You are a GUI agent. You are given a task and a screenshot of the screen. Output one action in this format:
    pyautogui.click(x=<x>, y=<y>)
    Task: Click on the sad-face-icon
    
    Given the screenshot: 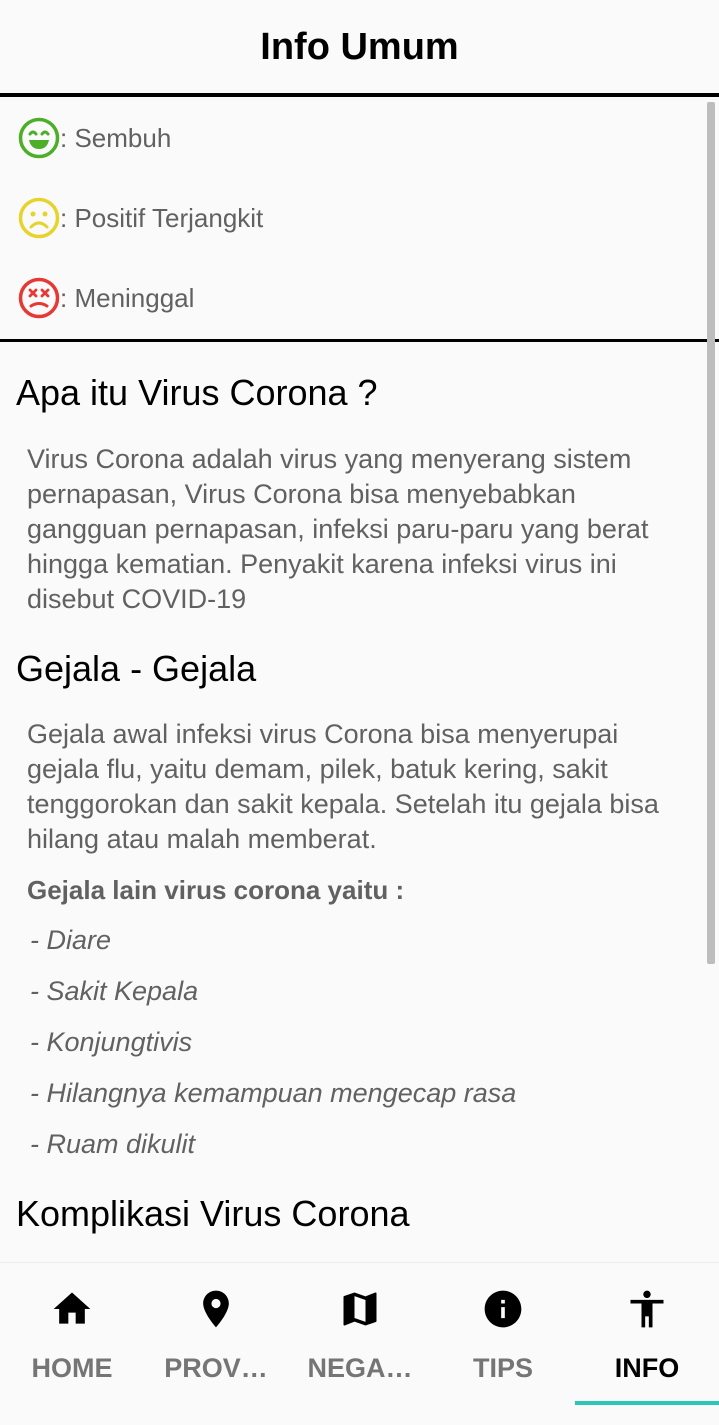 What is the action you would take?
    pyautogui.click(x=39, y=218)
    